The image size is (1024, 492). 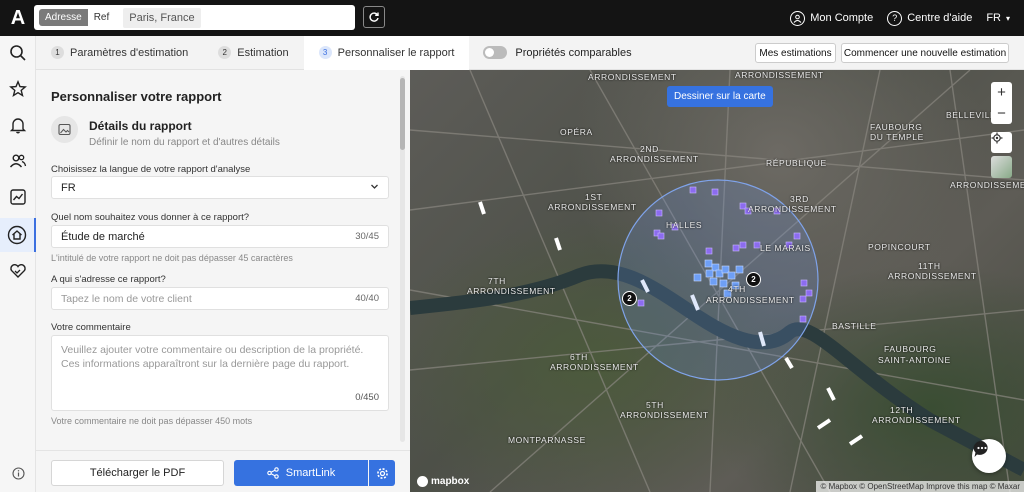 What do you see at coordinates (18, 53) in the screenshot?
I see `nav-search` at bounding box center [18, 53].